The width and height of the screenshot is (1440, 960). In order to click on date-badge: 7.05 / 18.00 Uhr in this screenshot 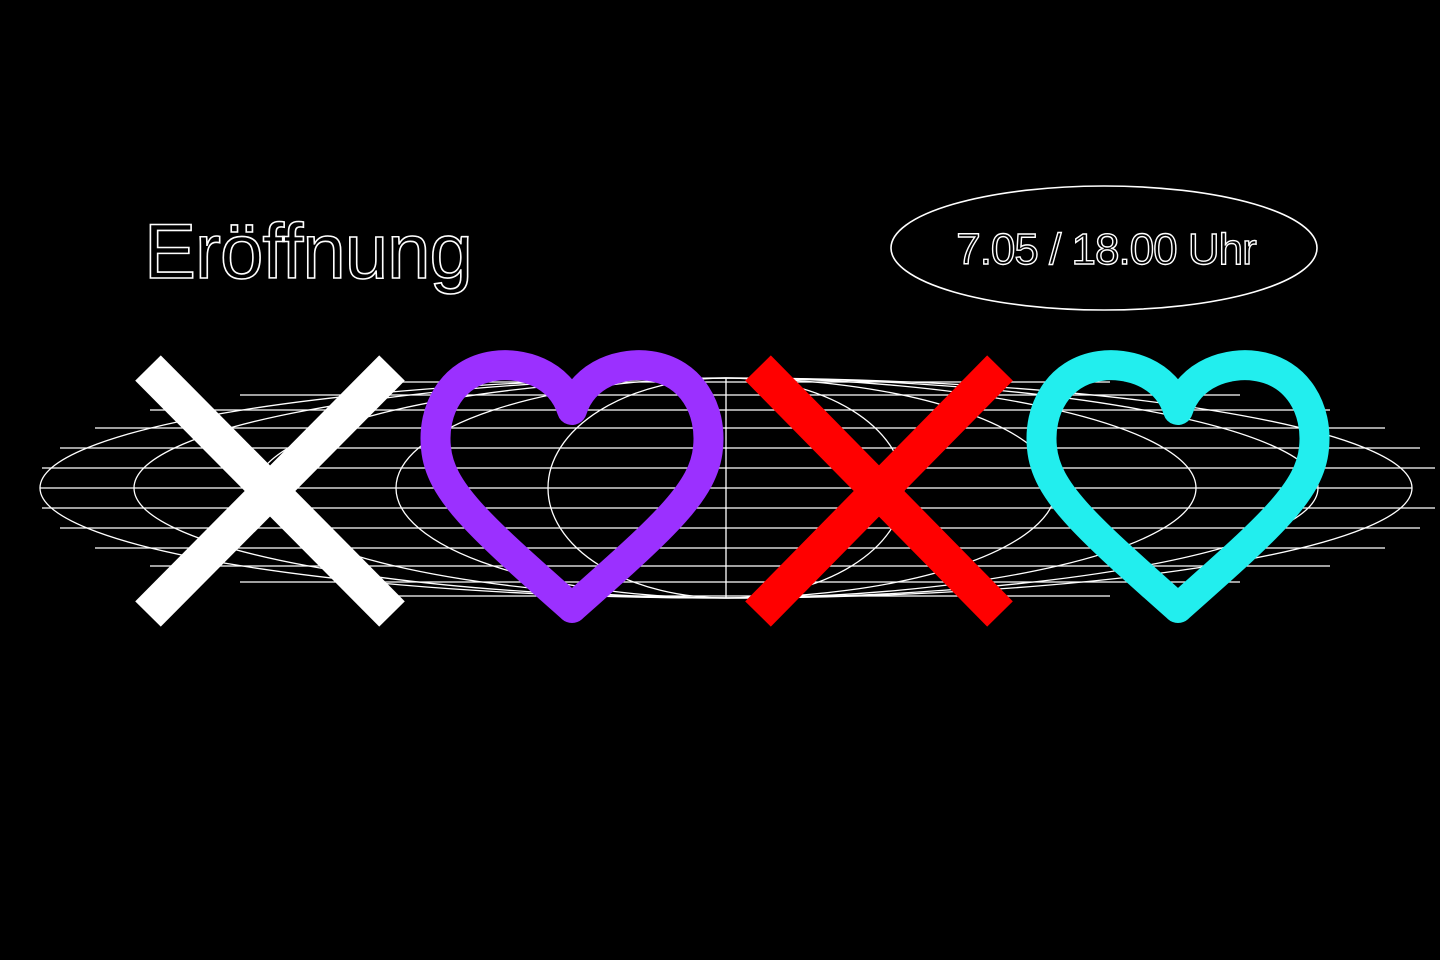, I will do `click(1104, 248)`.